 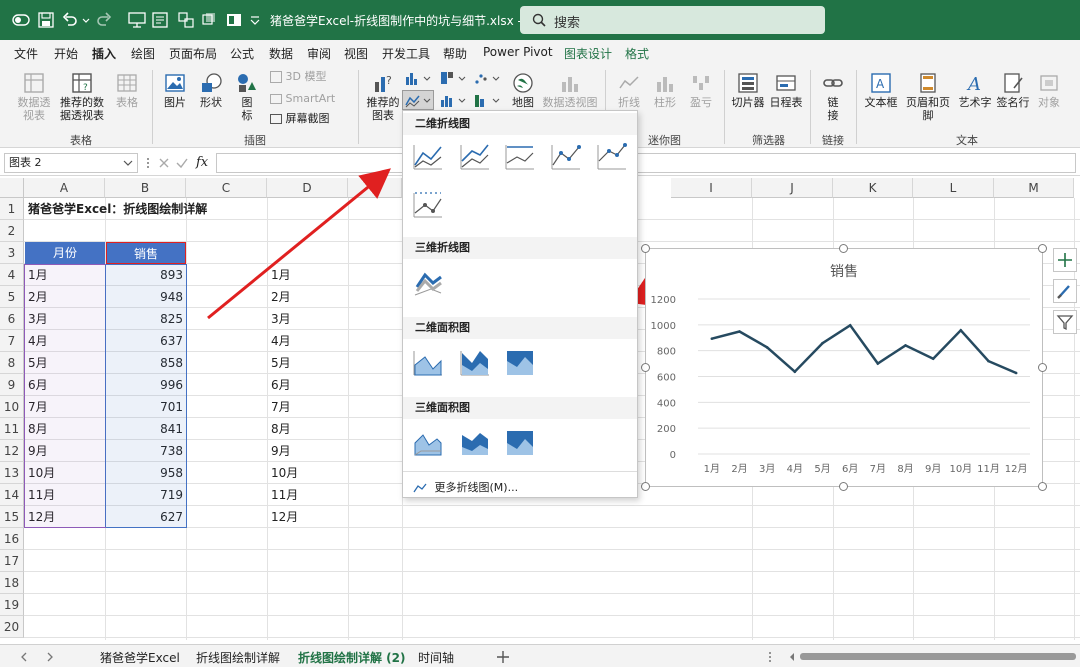 What do you see at coordinates (475, 157) in the screenshot?
I see `stacked-line-chart-icon` at bounding box center [475, 157].